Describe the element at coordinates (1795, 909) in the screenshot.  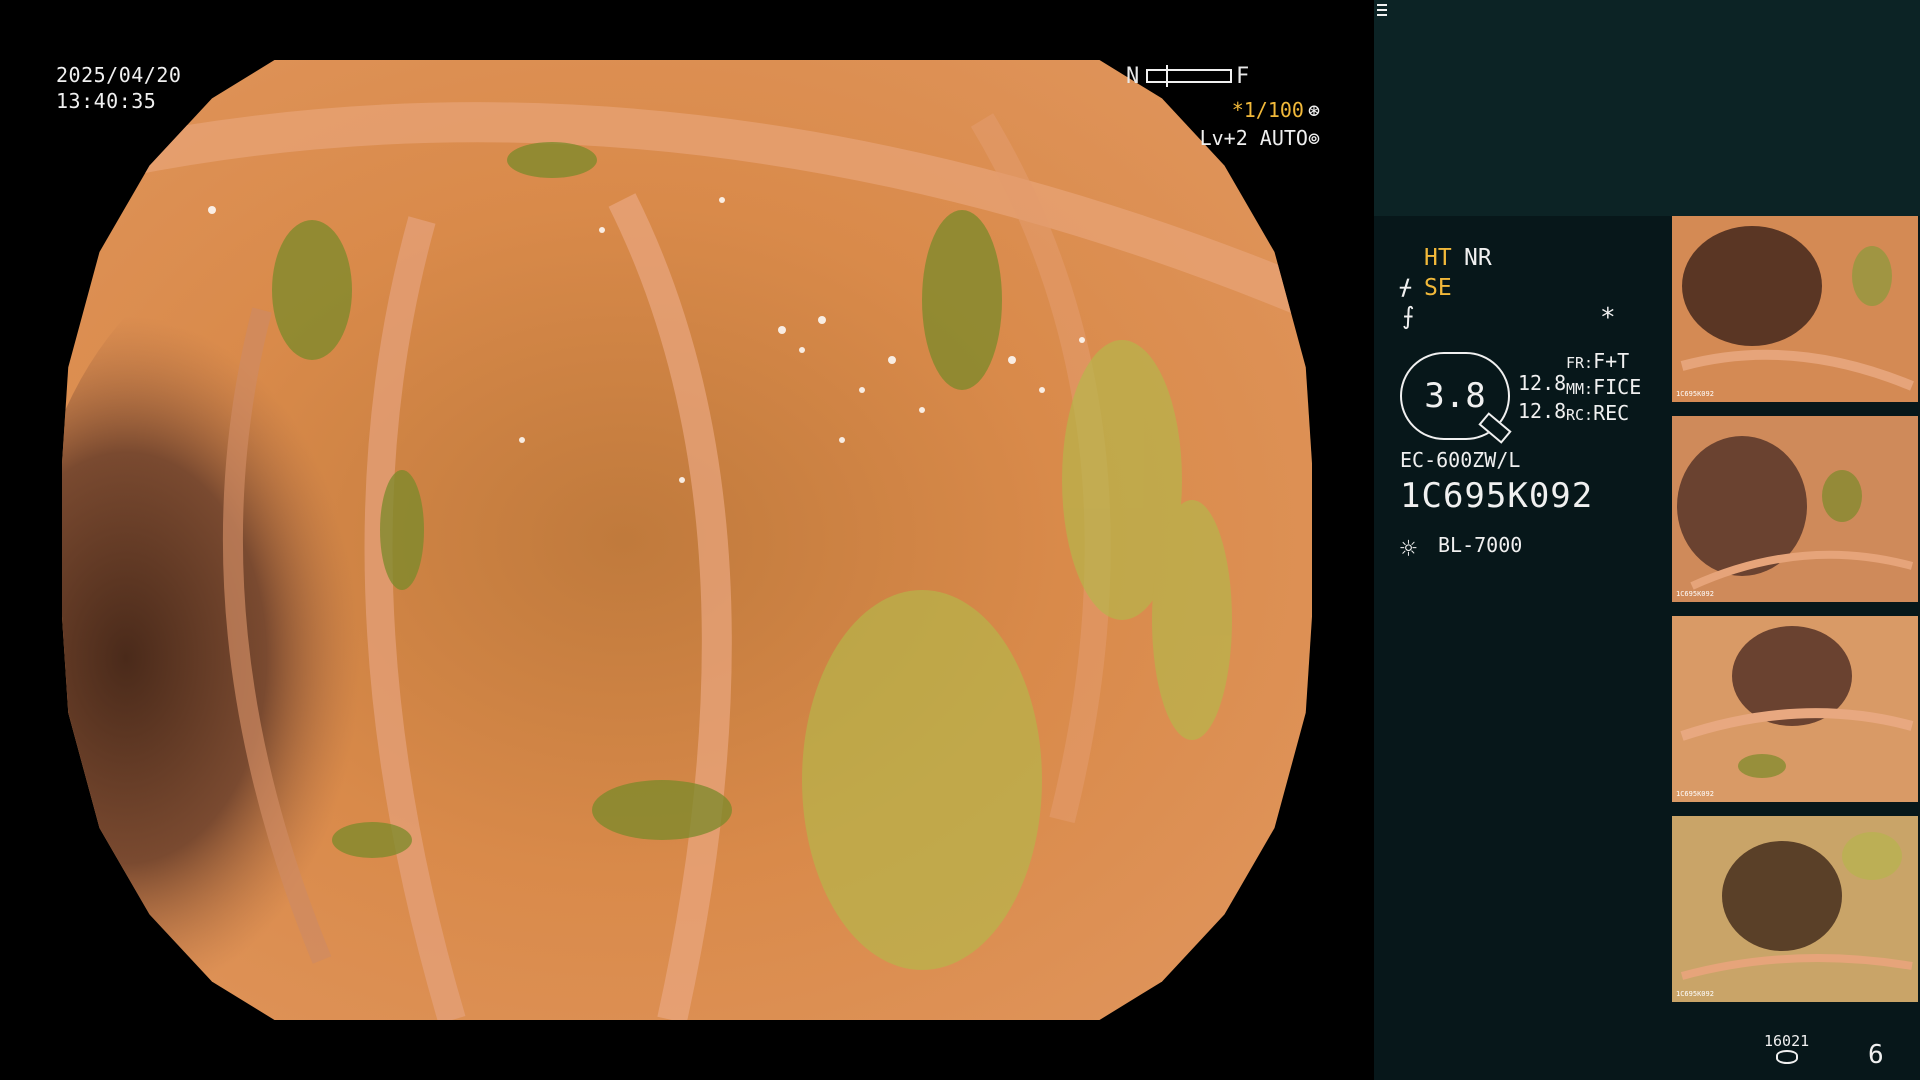
I see `thumbnail-4: 1C695K092` at that location.